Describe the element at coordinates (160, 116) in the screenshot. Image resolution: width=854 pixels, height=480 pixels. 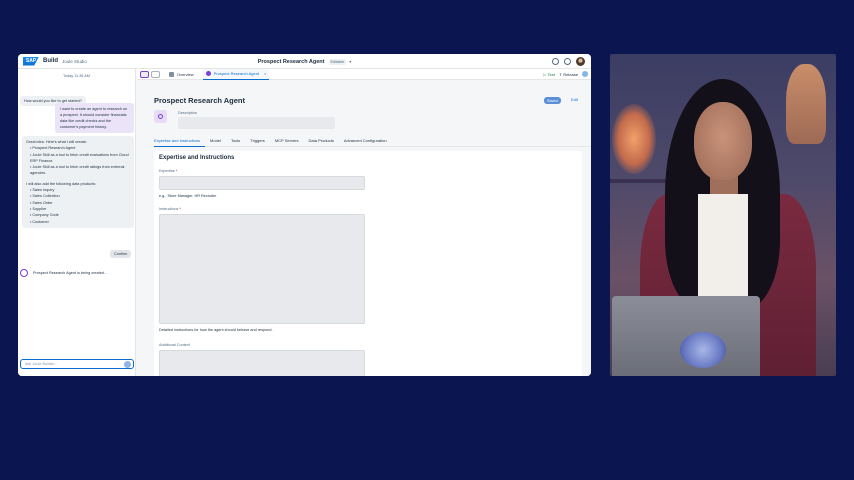
I see `agent-avatar-icon` at that location.